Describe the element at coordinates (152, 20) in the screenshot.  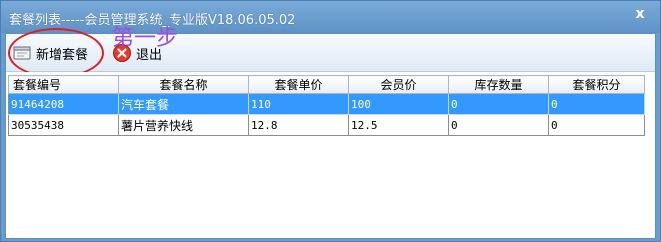
I see `window-title: 套餐列表-----会员管理系统_专业版V18.06.05.02` at that location.